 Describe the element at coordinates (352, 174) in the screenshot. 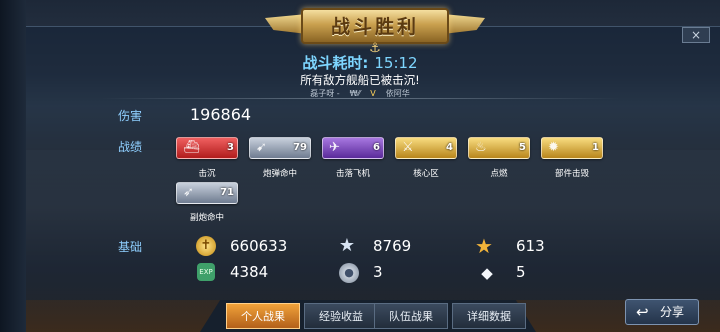

I see `medal-label: 击落飞机` at that location.